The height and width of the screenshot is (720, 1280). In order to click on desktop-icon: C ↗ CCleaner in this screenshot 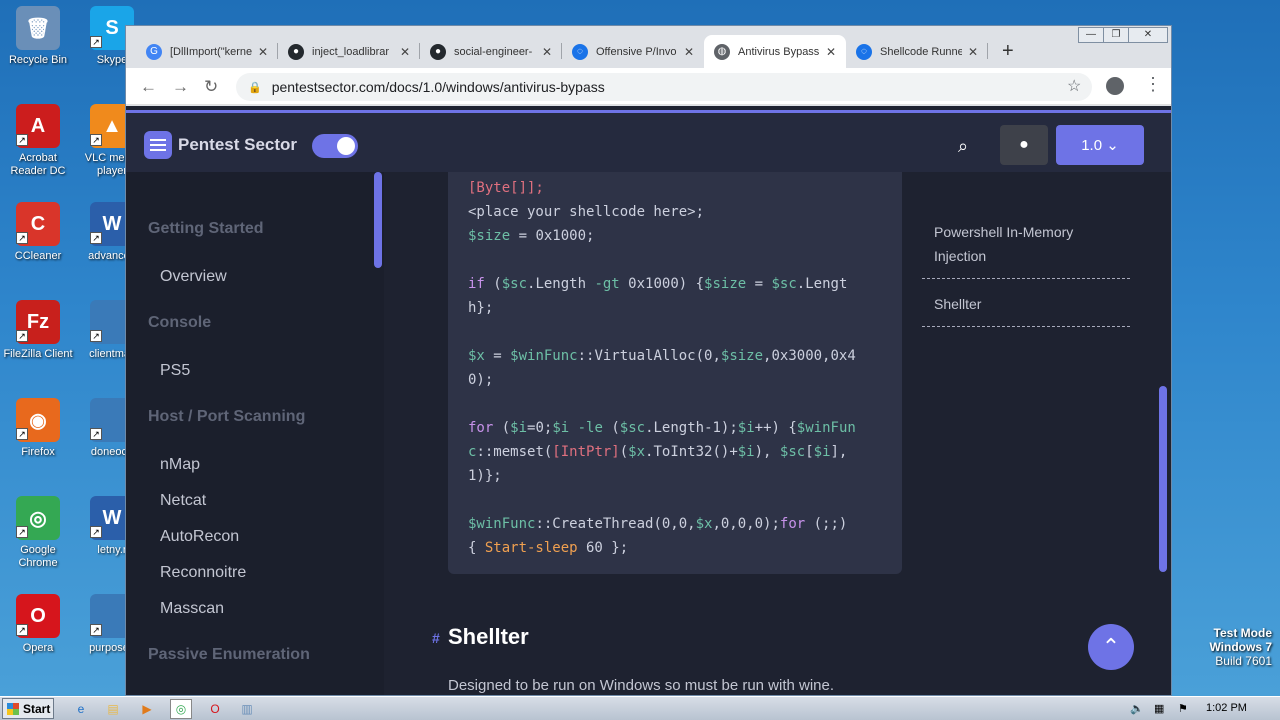, I will do `click(38, 232)`.